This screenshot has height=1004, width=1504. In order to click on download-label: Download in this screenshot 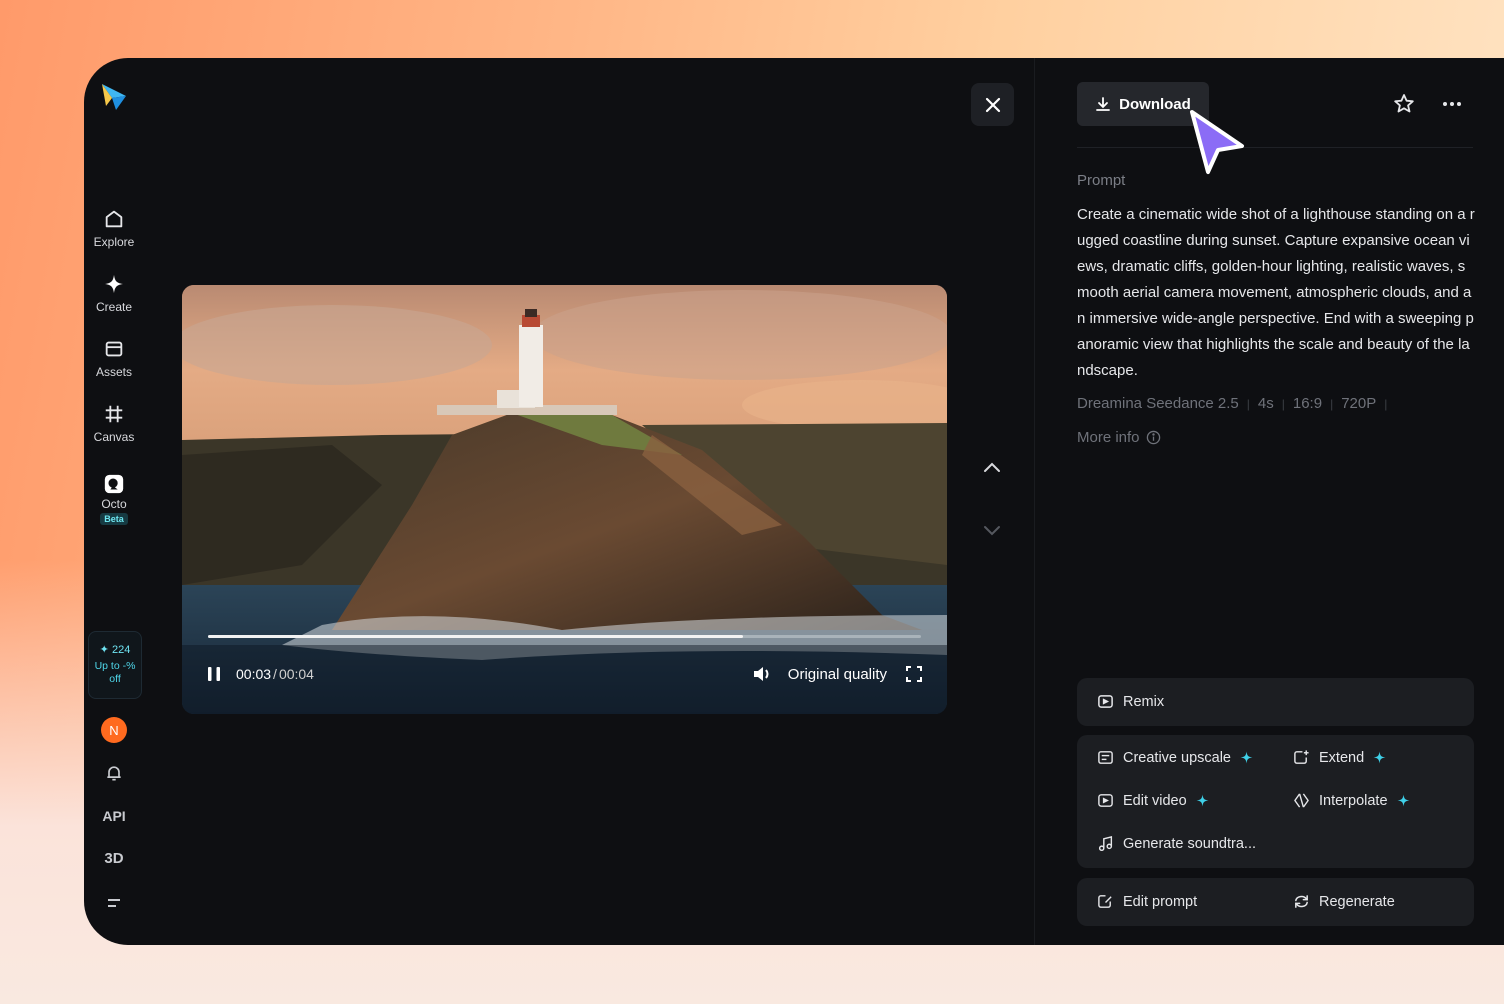, I will do `click(1155, 104)`.